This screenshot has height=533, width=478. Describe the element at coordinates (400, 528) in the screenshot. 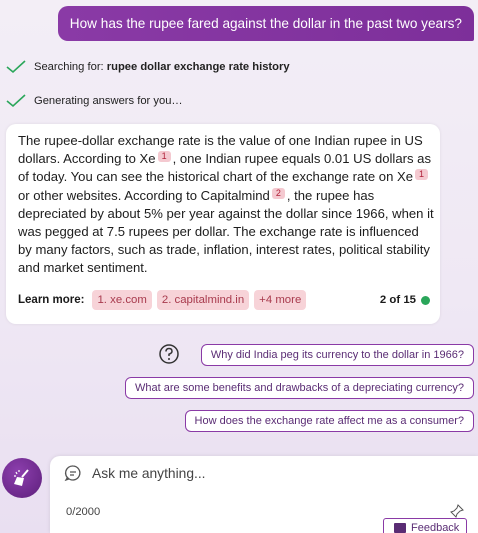

I see `feedback-icon` at that location.